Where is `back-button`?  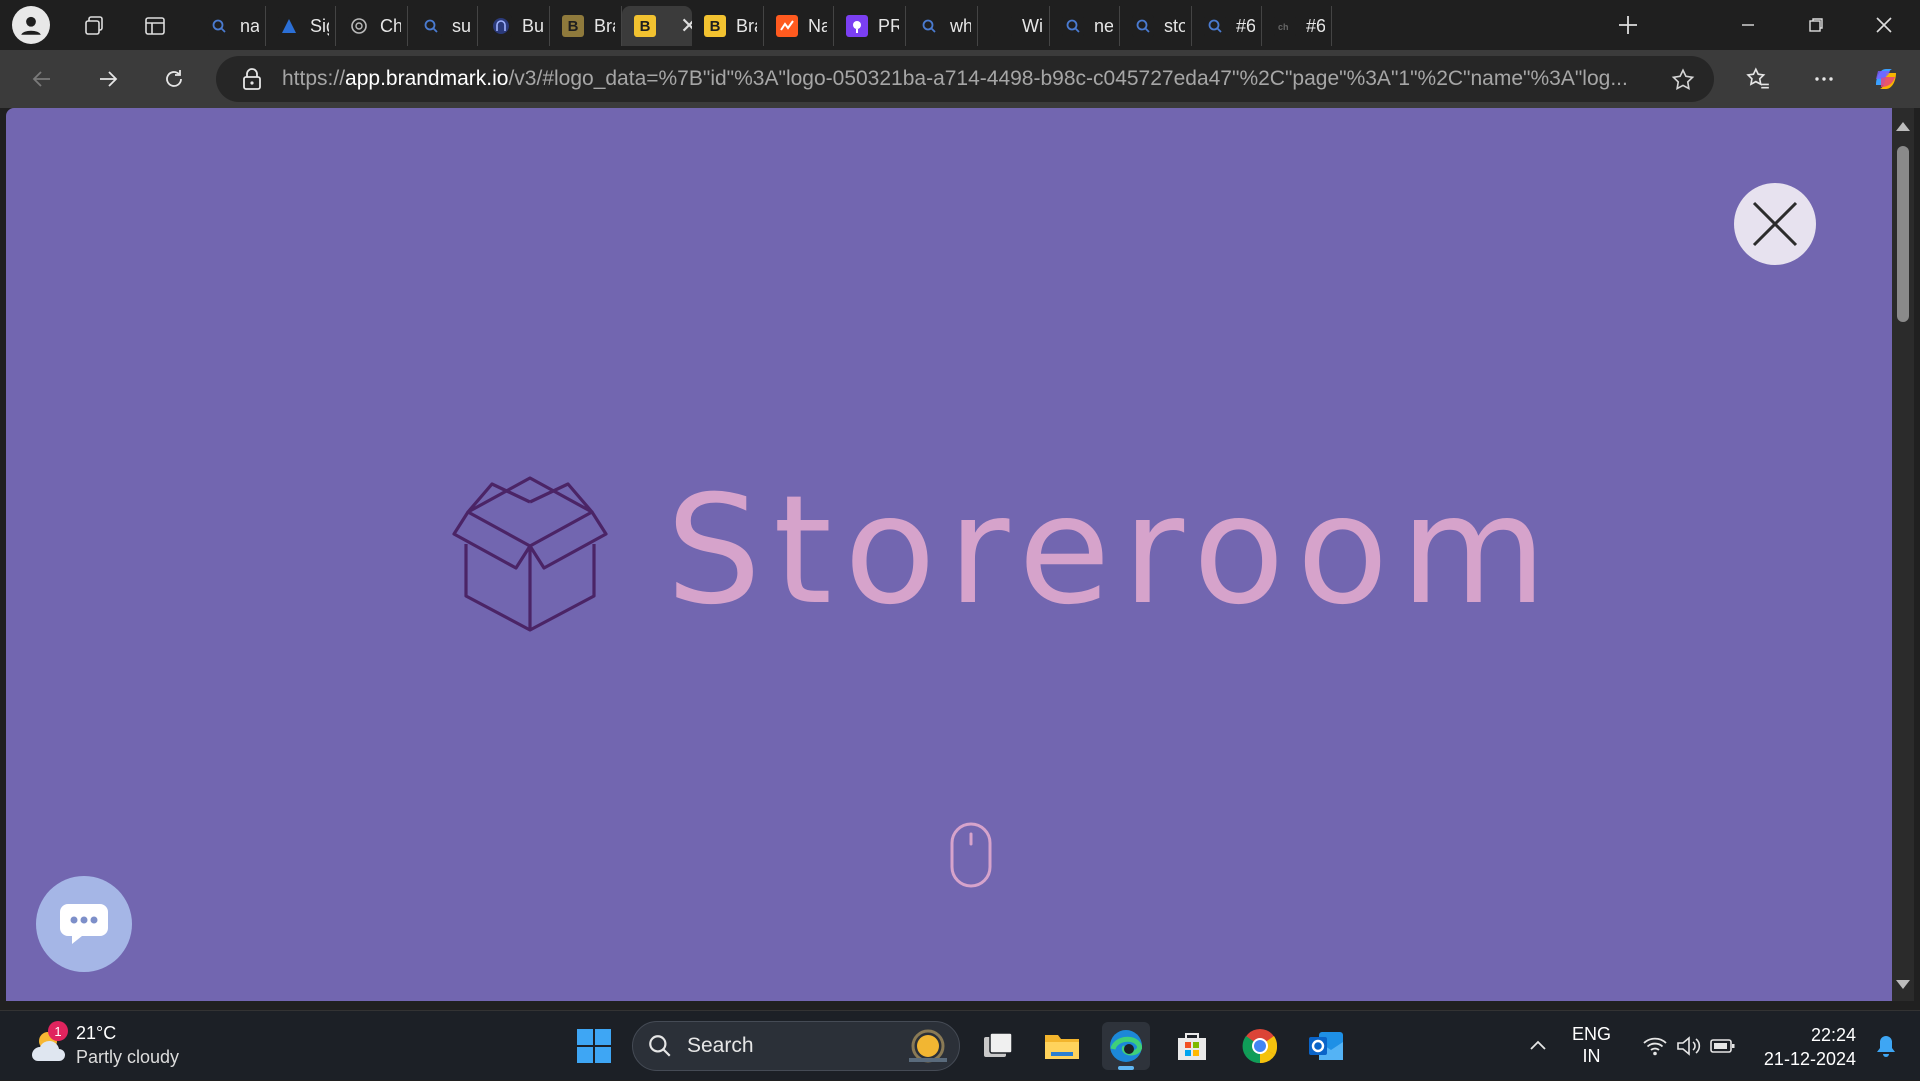
back-button is located at coordinates (42, 79).